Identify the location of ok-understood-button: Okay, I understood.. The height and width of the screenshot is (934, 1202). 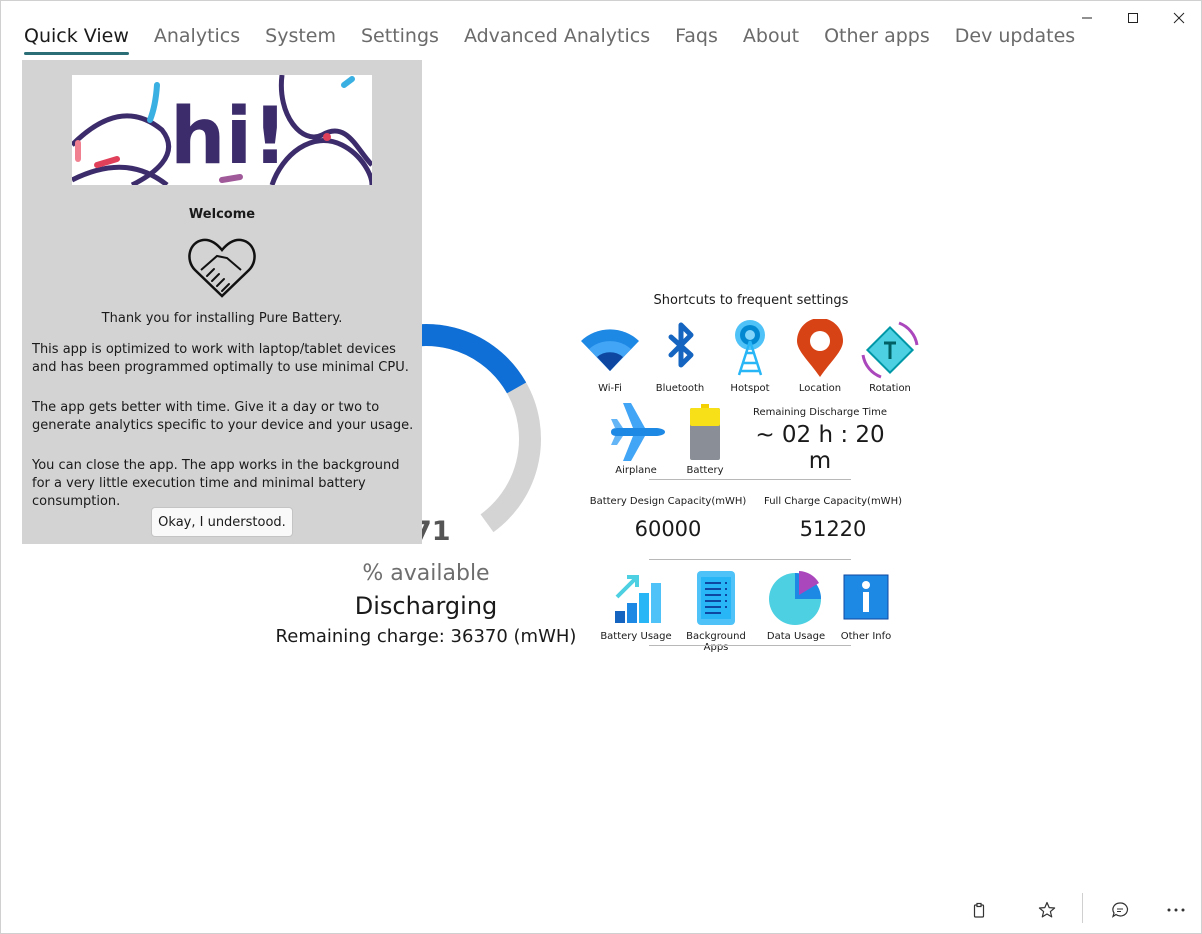
(222, 522).